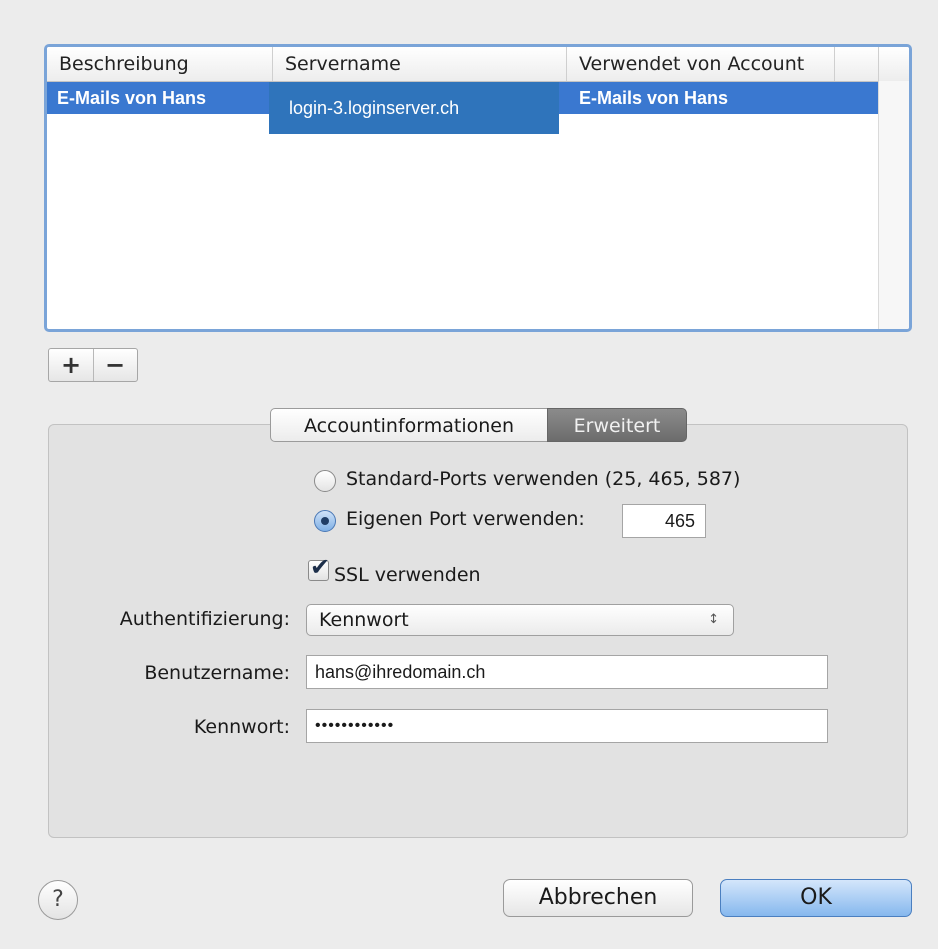 The image size is (938, 949). I want to click on password-field: ••••••••••••, so click(567, 726).